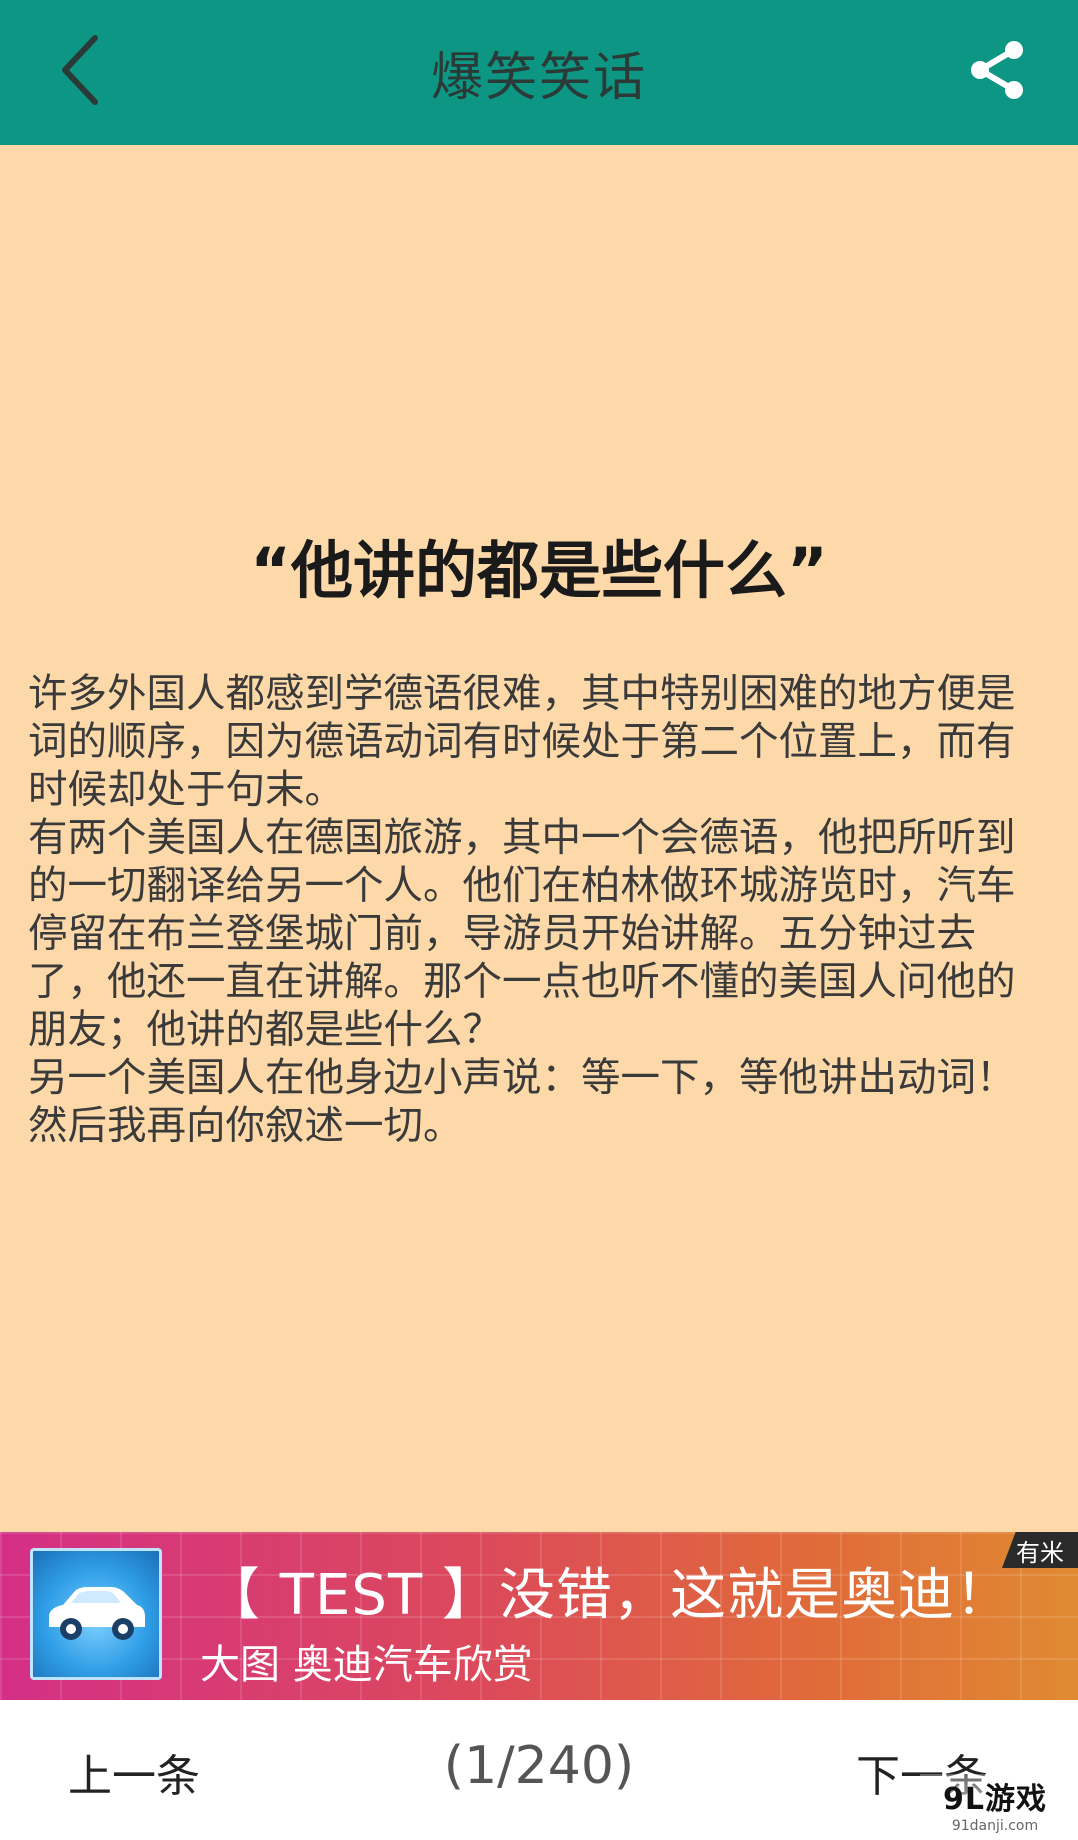 This screenshot has height=1840, width=1078. Describe the element at coordinates (608, 1595) in the screenshot. I see `ad-headline: 【 TEST 】没错，这就是奥迪！` at that location.